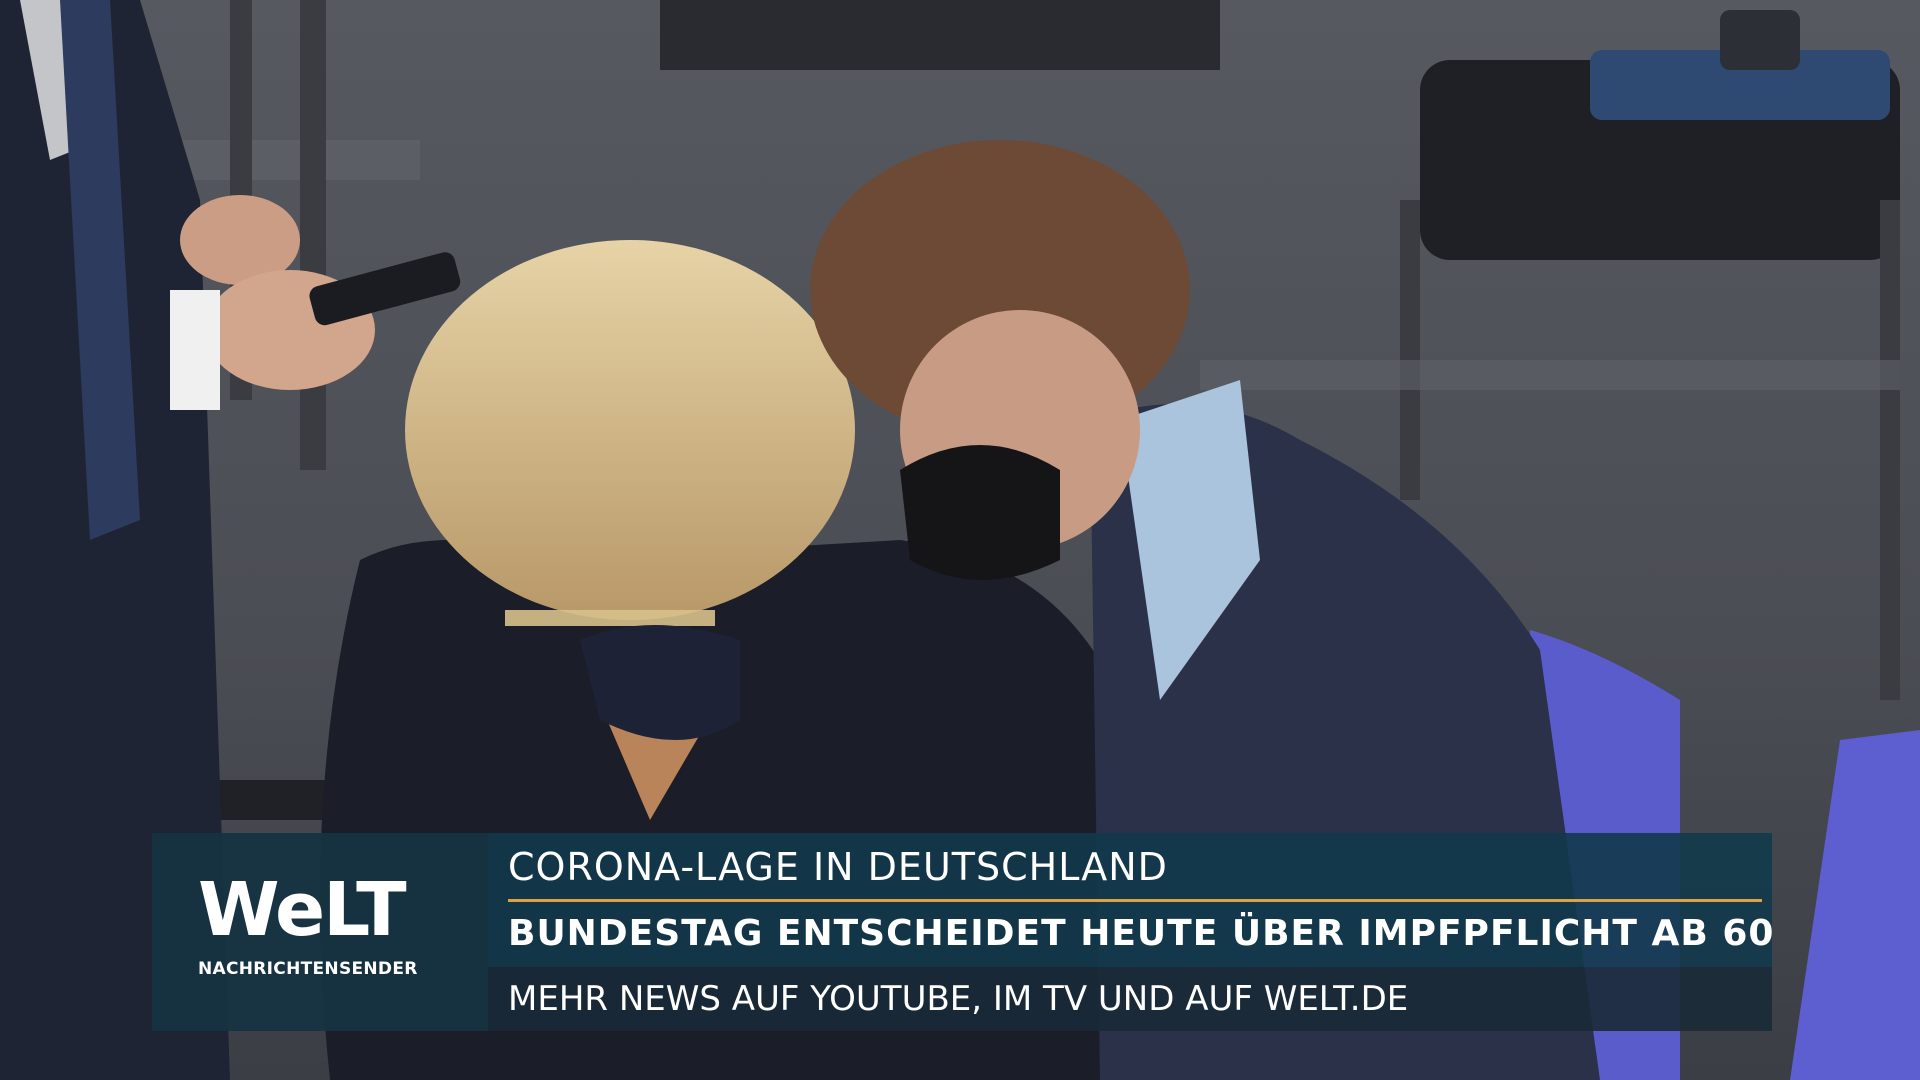  What do you see at coordinates (838, 867) in the screenshot?
I see `topic-line: CORONA-LAGE IN DEUTSCHLAND` at bounding box center [838, 867].